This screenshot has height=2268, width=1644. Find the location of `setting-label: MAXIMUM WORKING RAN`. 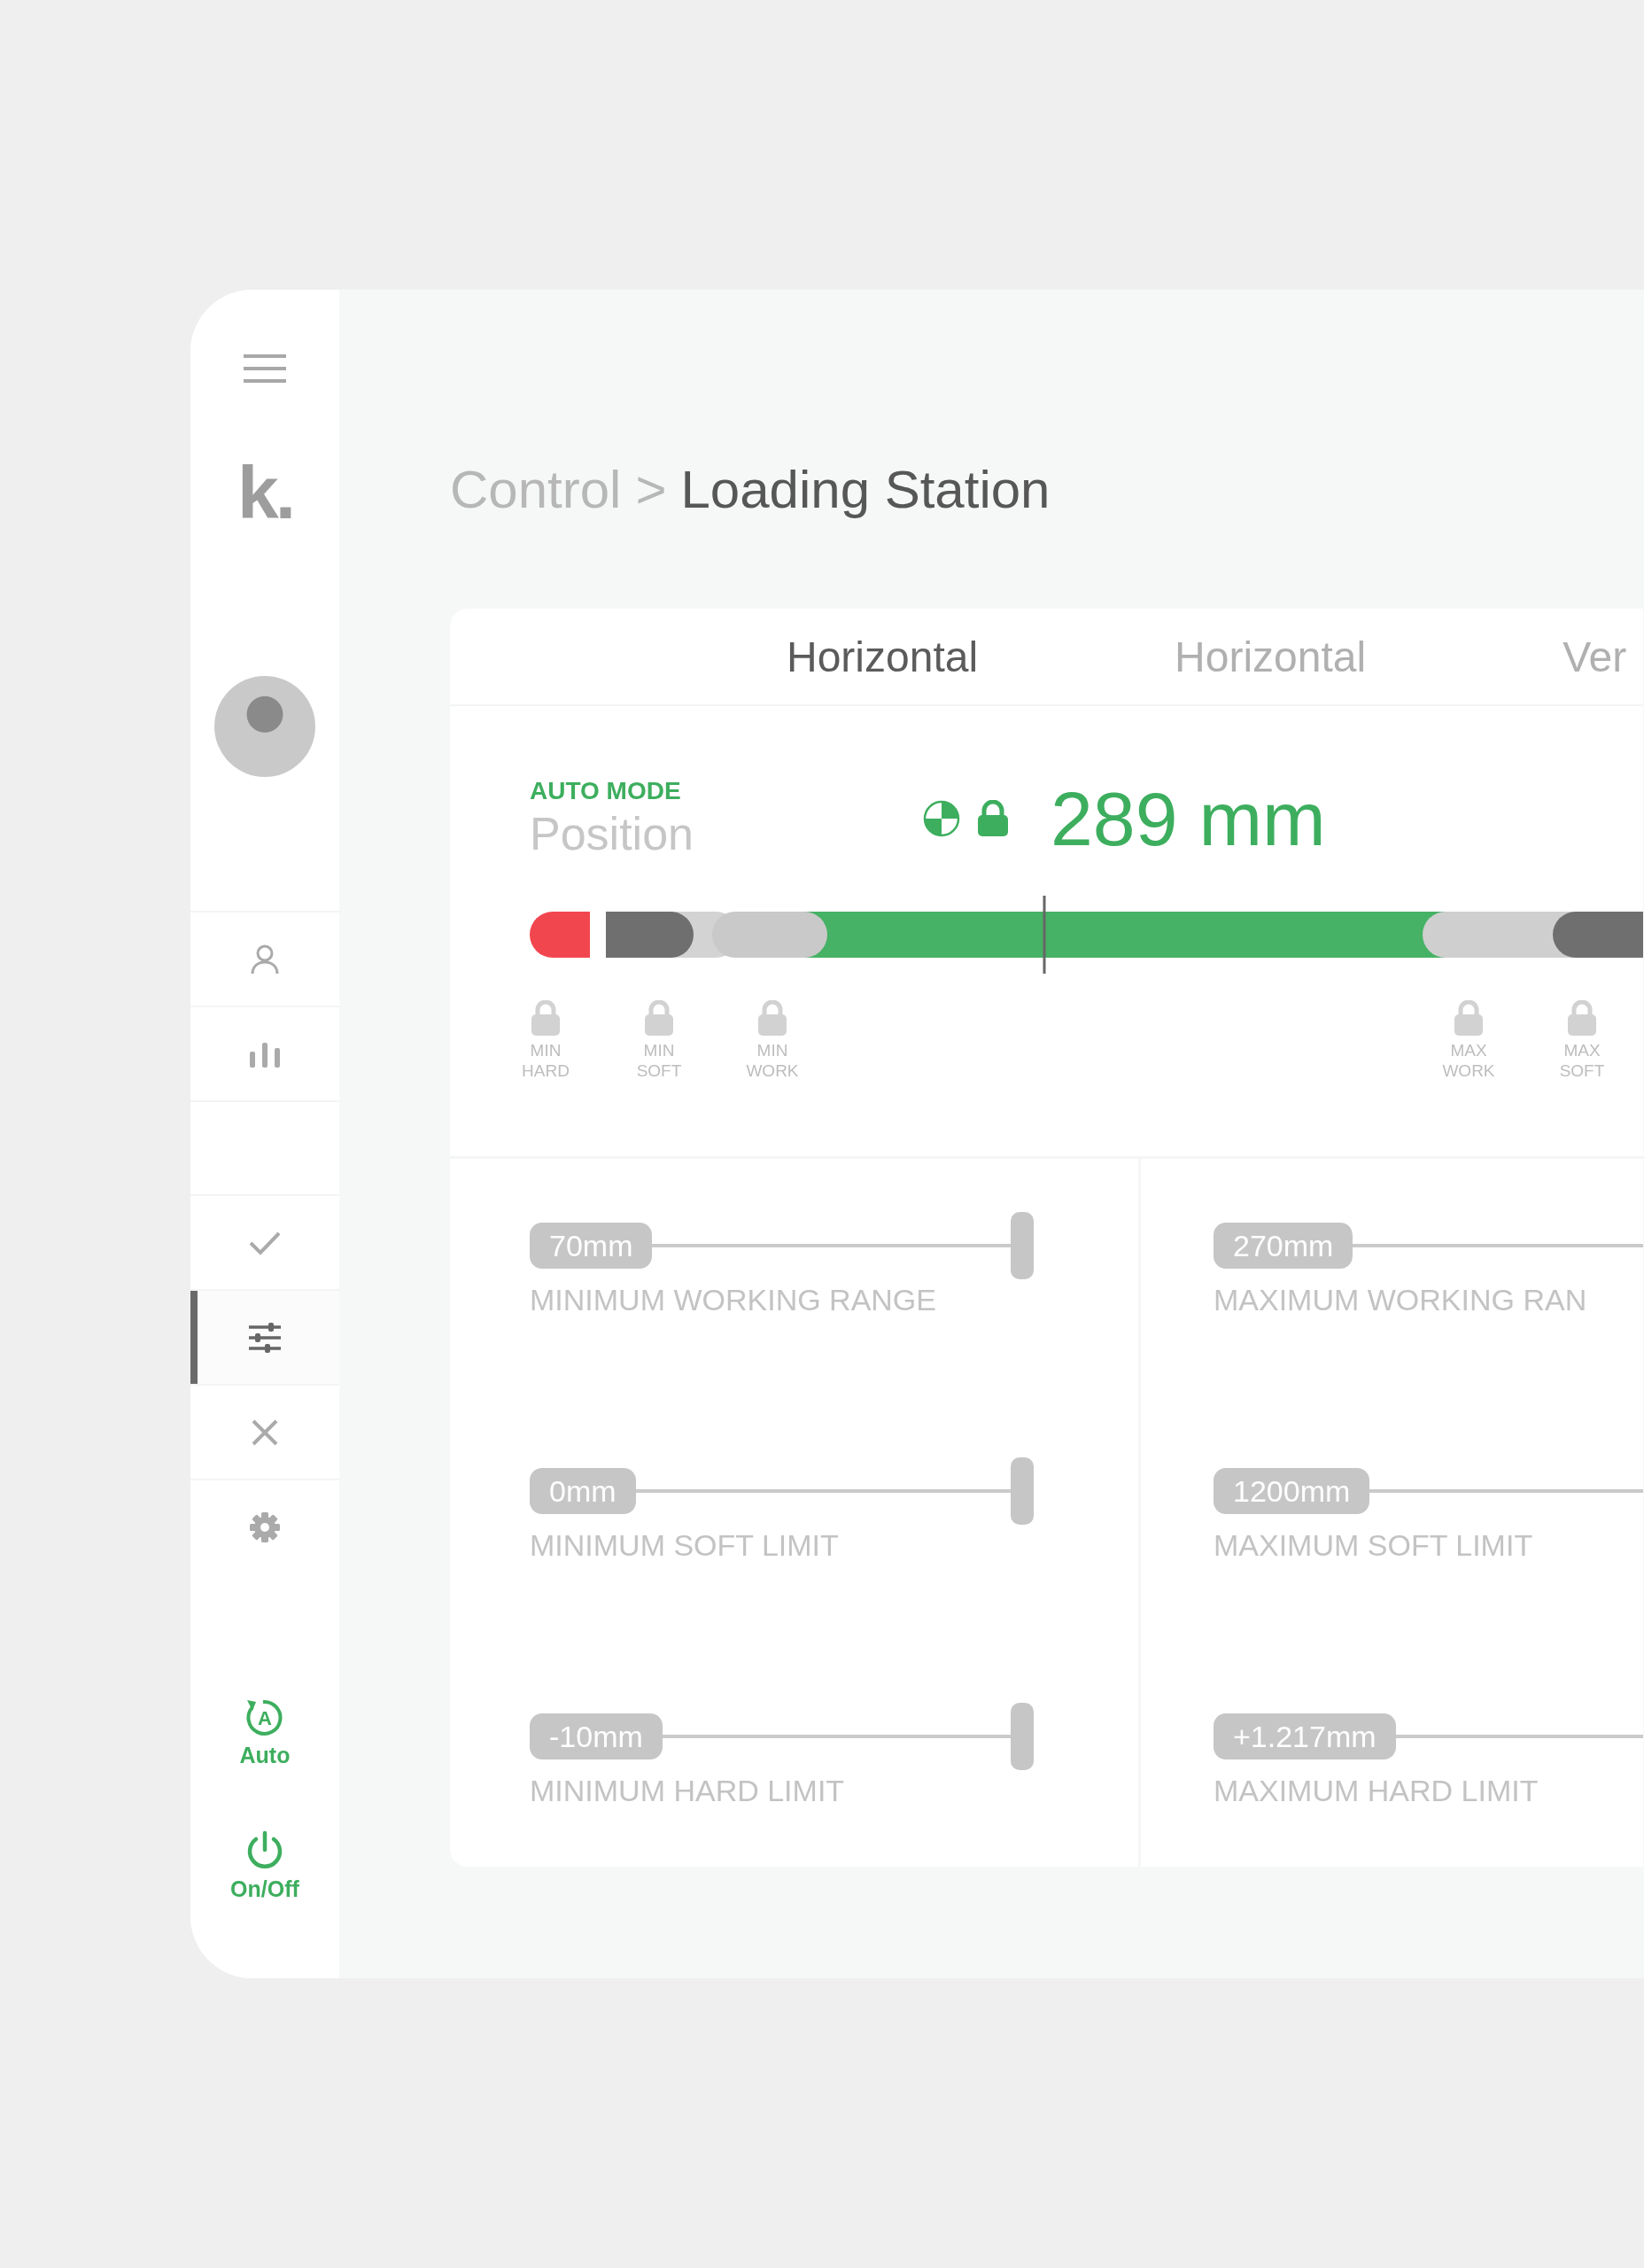

setting-label: MAXIMUM WORKING RAN is located at coordinates (1401, 1300).